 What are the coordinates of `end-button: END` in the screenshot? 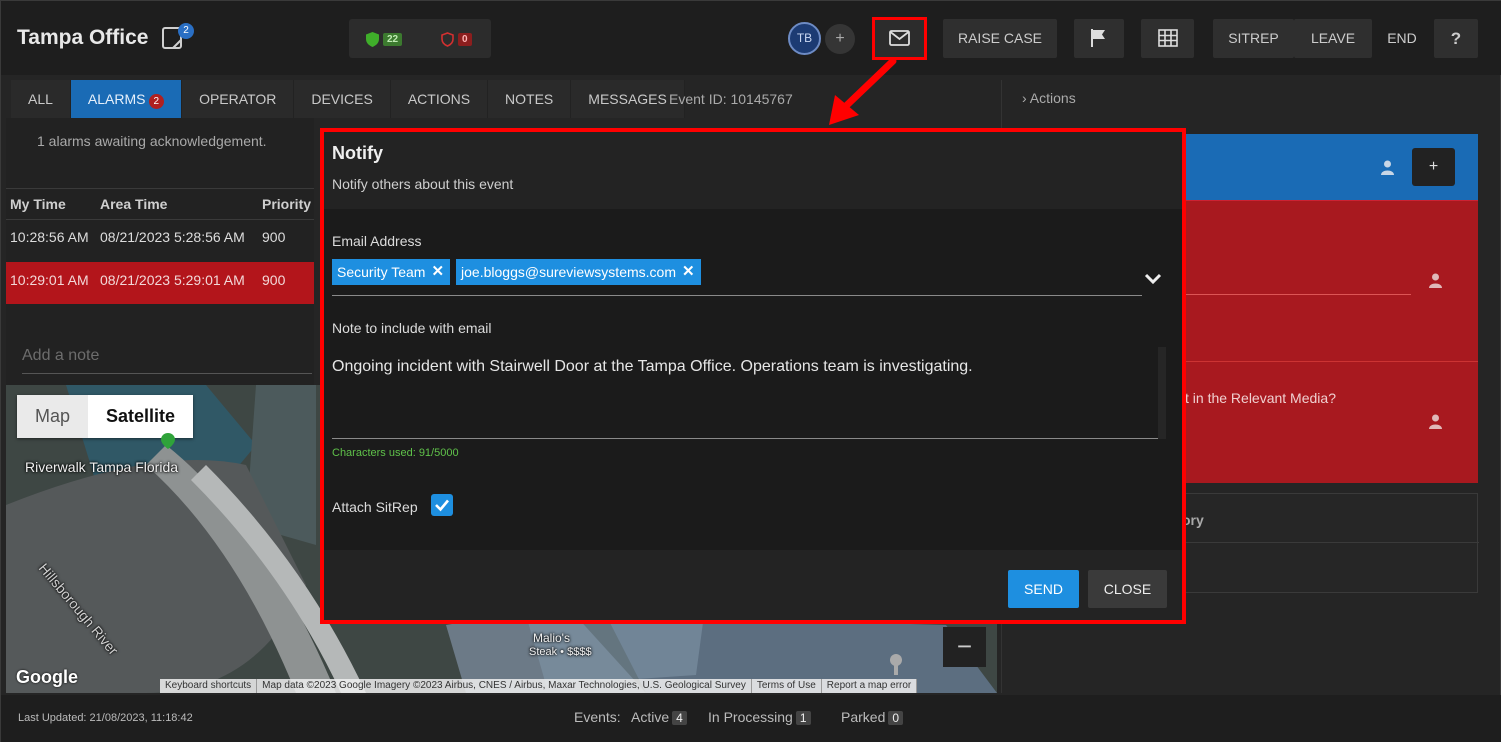 It's located at (1402, 38).